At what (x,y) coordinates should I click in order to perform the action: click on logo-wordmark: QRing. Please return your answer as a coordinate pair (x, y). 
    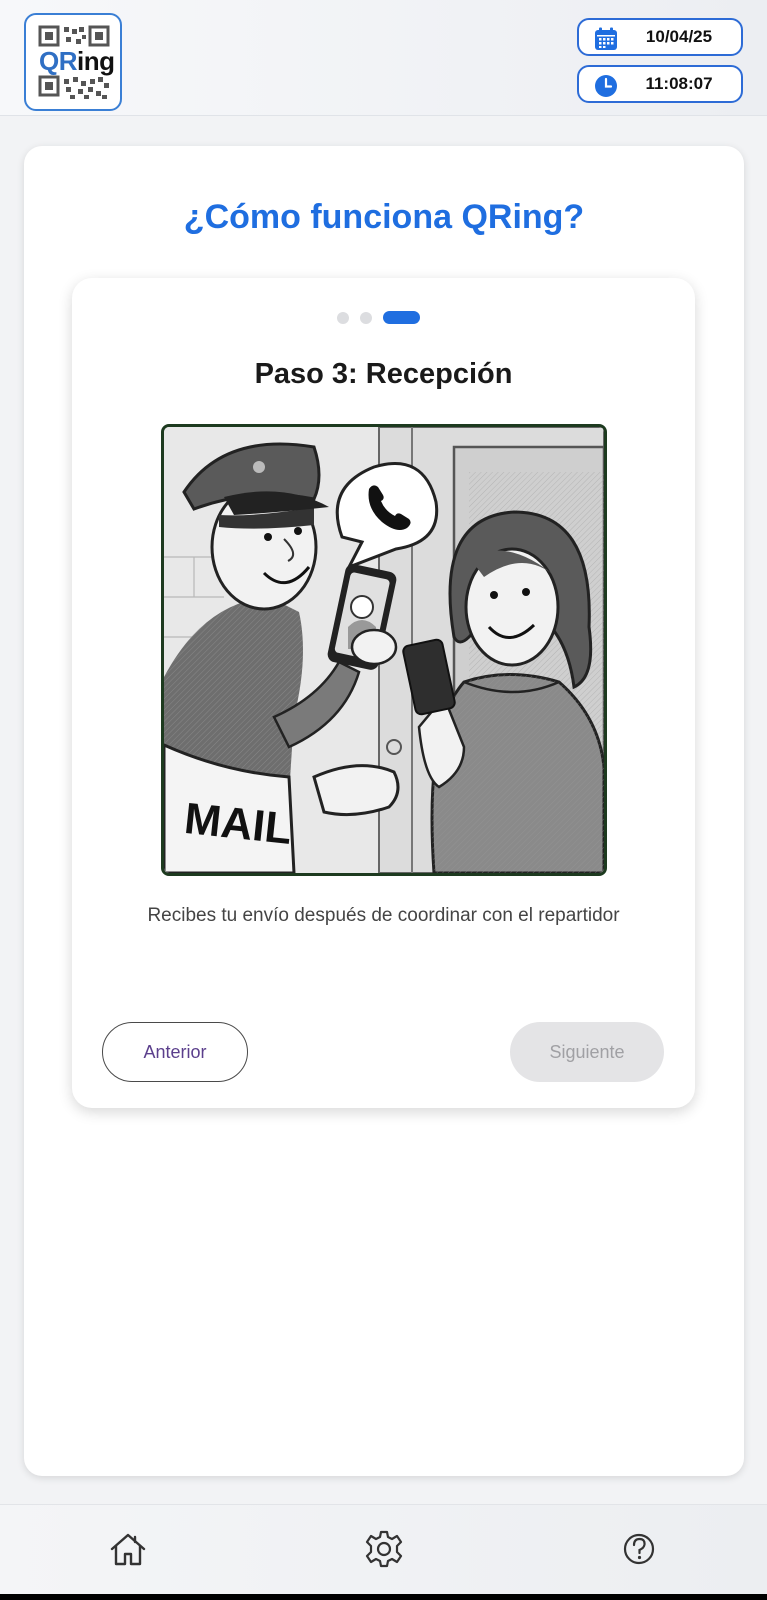
    Looking at the image, I should click on (77, 61).